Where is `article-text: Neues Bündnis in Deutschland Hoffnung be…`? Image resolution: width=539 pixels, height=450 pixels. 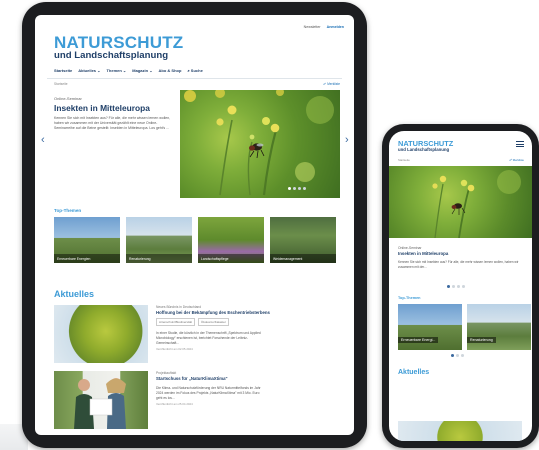
article-text: Neues Bündnis in Deutschland Hoffnung be… is located at coordinates (213, 334).